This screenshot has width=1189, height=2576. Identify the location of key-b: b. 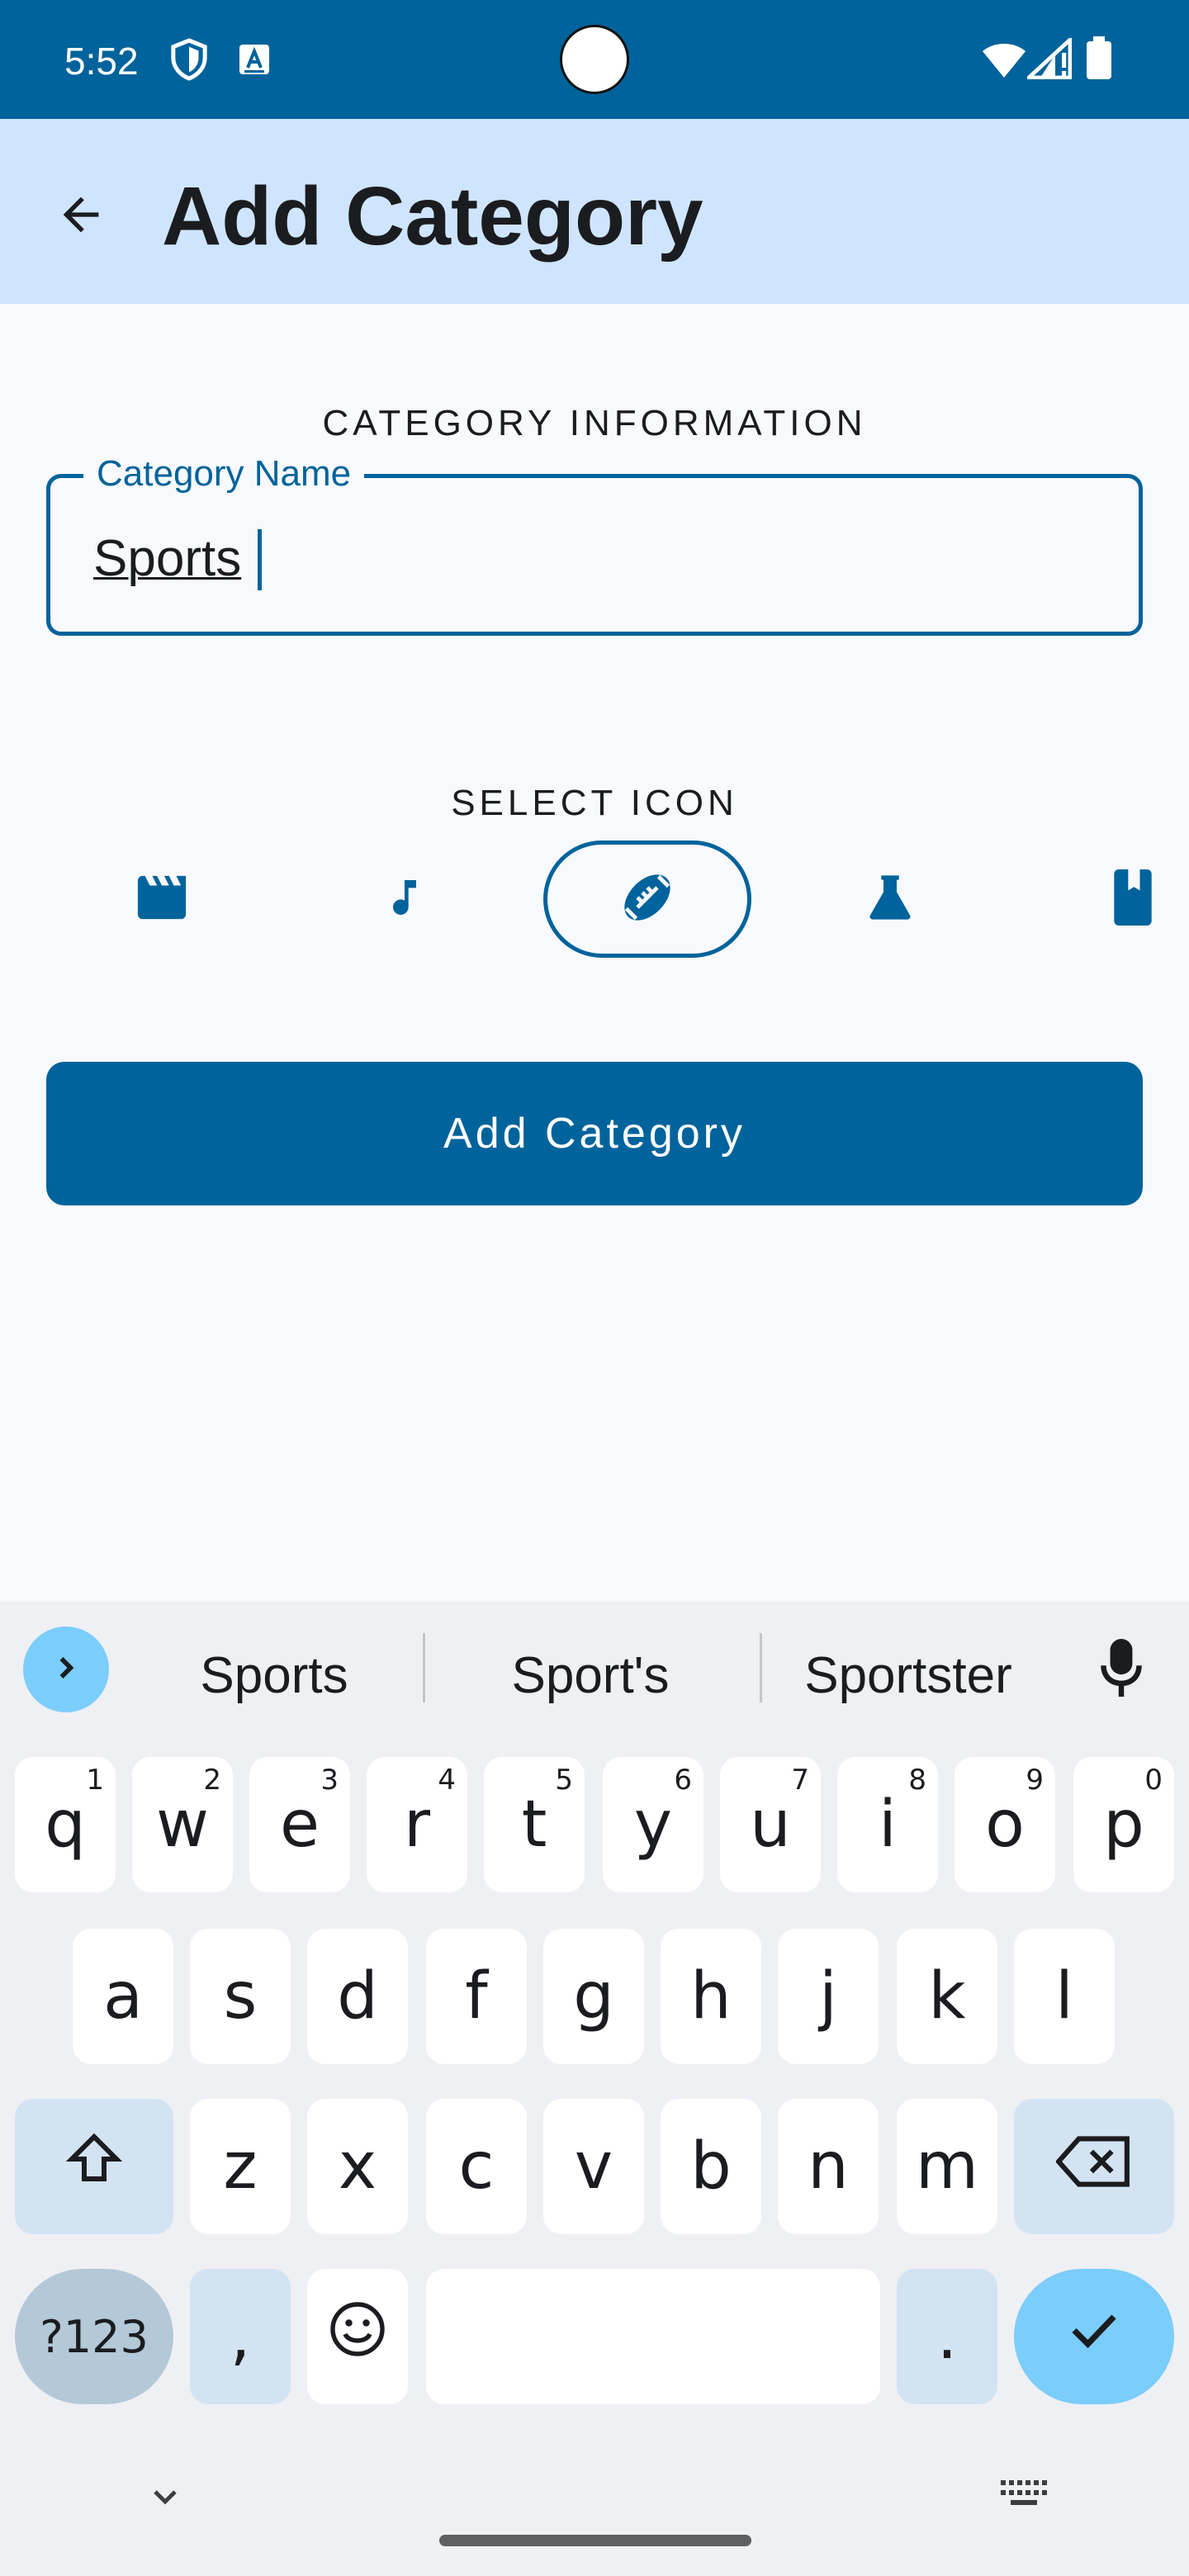
(711, 2166).